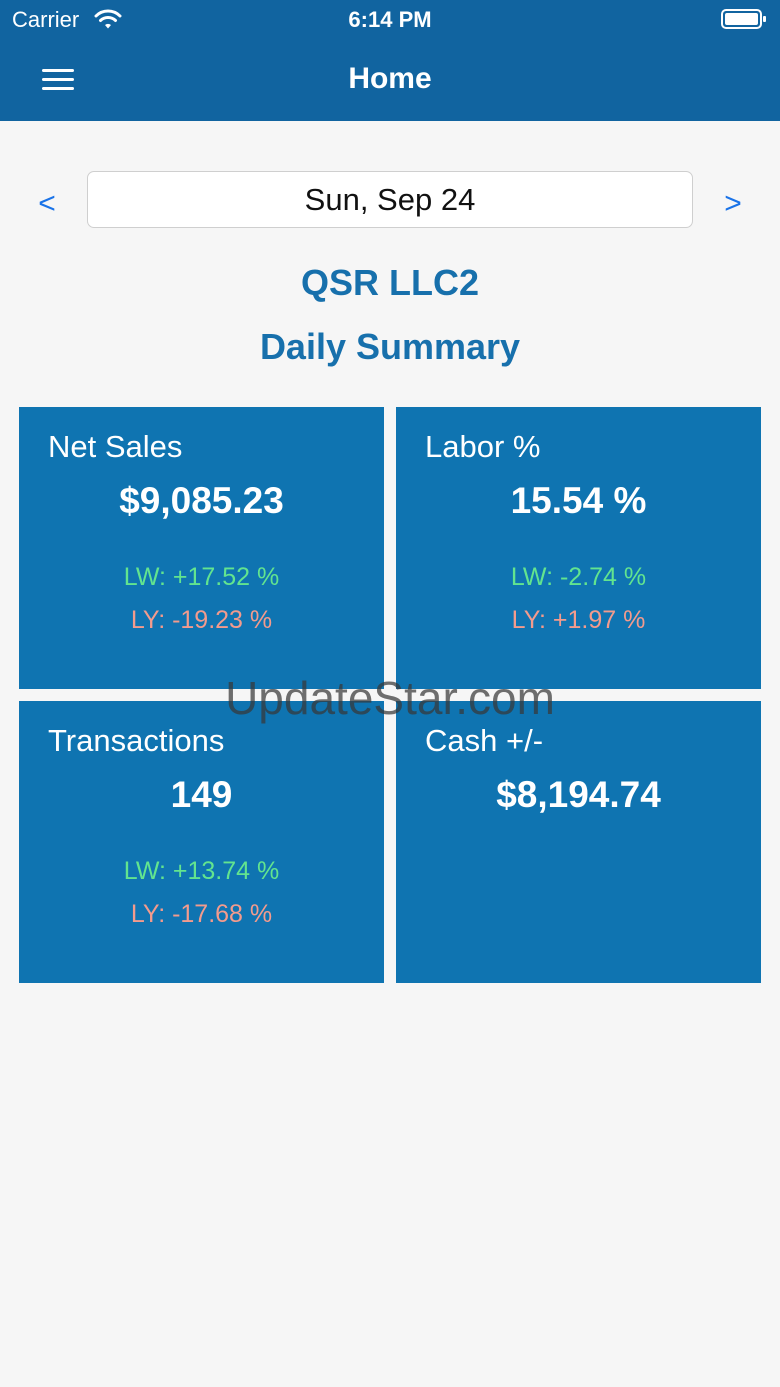 This screenshot has width=780, height=1387. I want to click on card-value: $8,194.74, so click(578, 794).